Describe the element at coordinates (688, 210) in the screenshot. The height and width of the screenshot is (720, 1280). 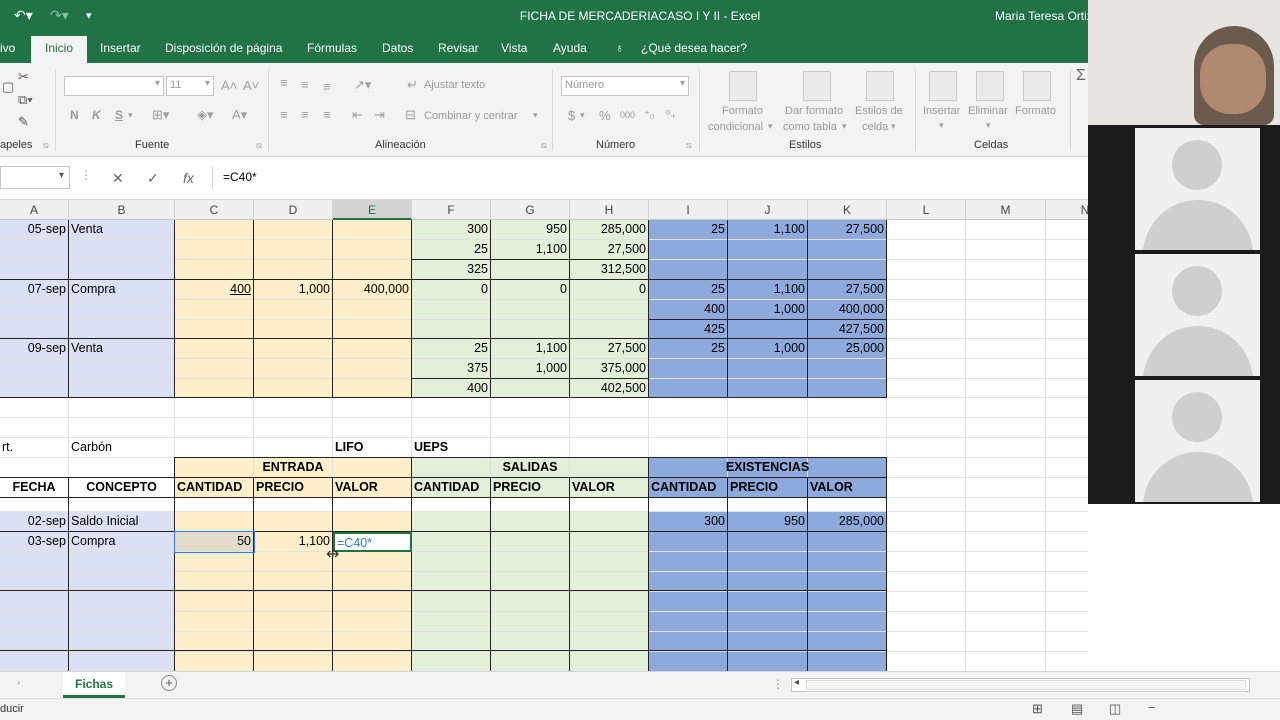
I see `column-header-i: I` at that location.